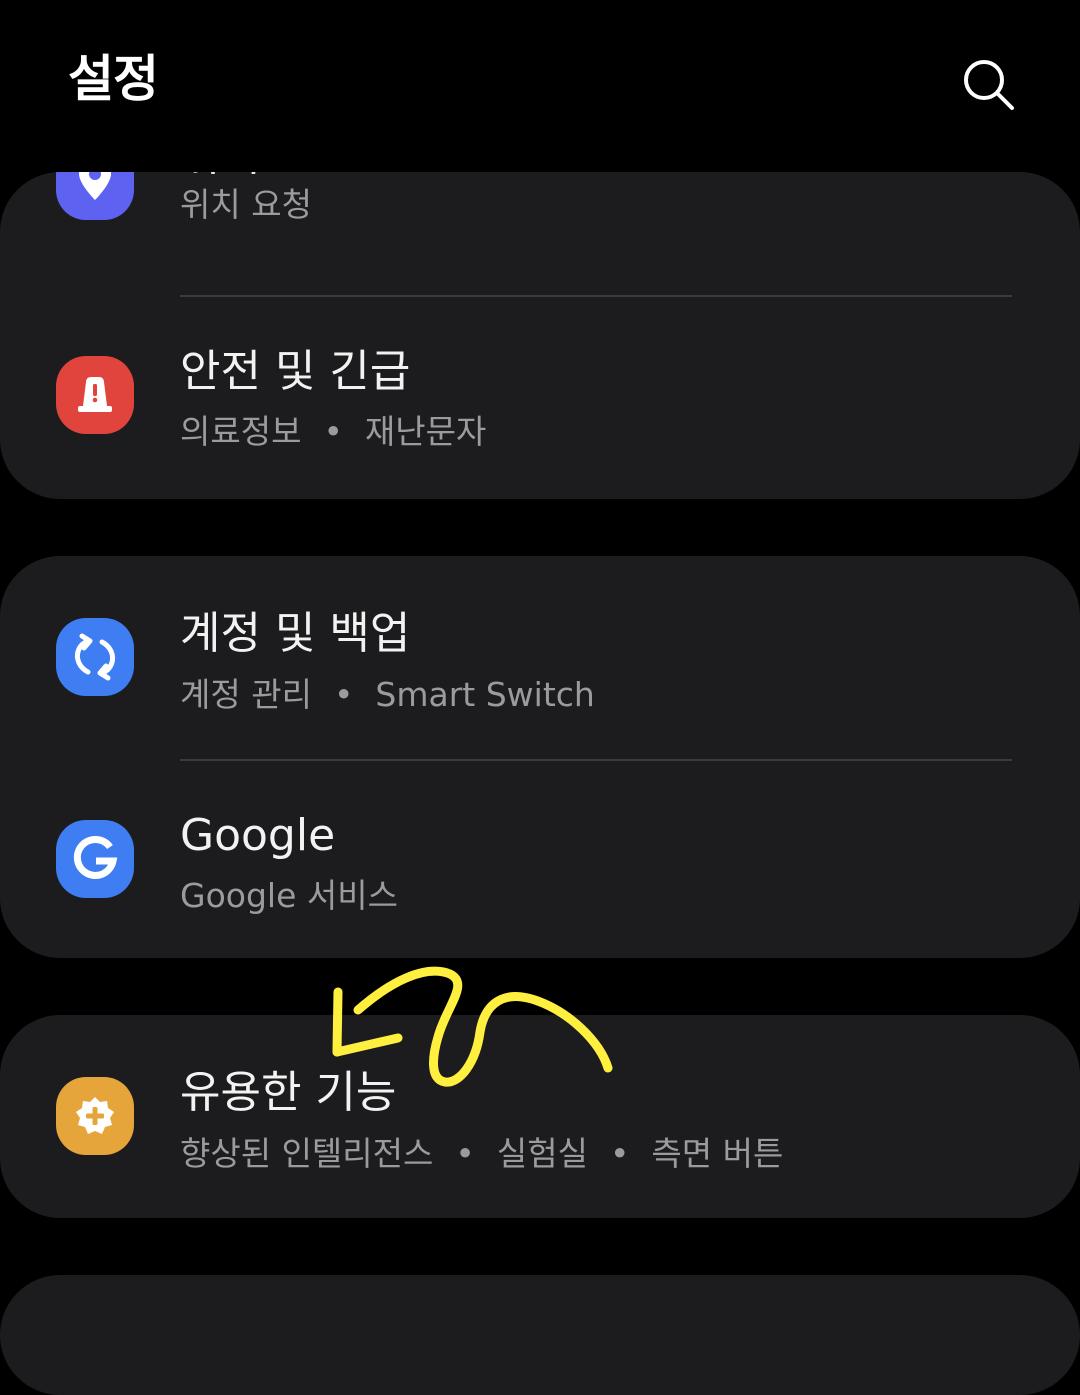  I want to click on settings-item-accounts-backup: 계정 및 백업 계정 관리 • Smart Switch, so click(540, 657).